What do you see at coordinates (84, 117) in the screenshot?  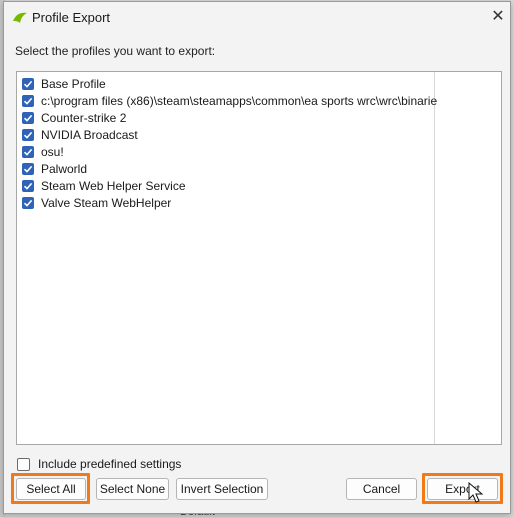 I see `profile-label: Counter-strike 2` at bounding box center [84, 117].